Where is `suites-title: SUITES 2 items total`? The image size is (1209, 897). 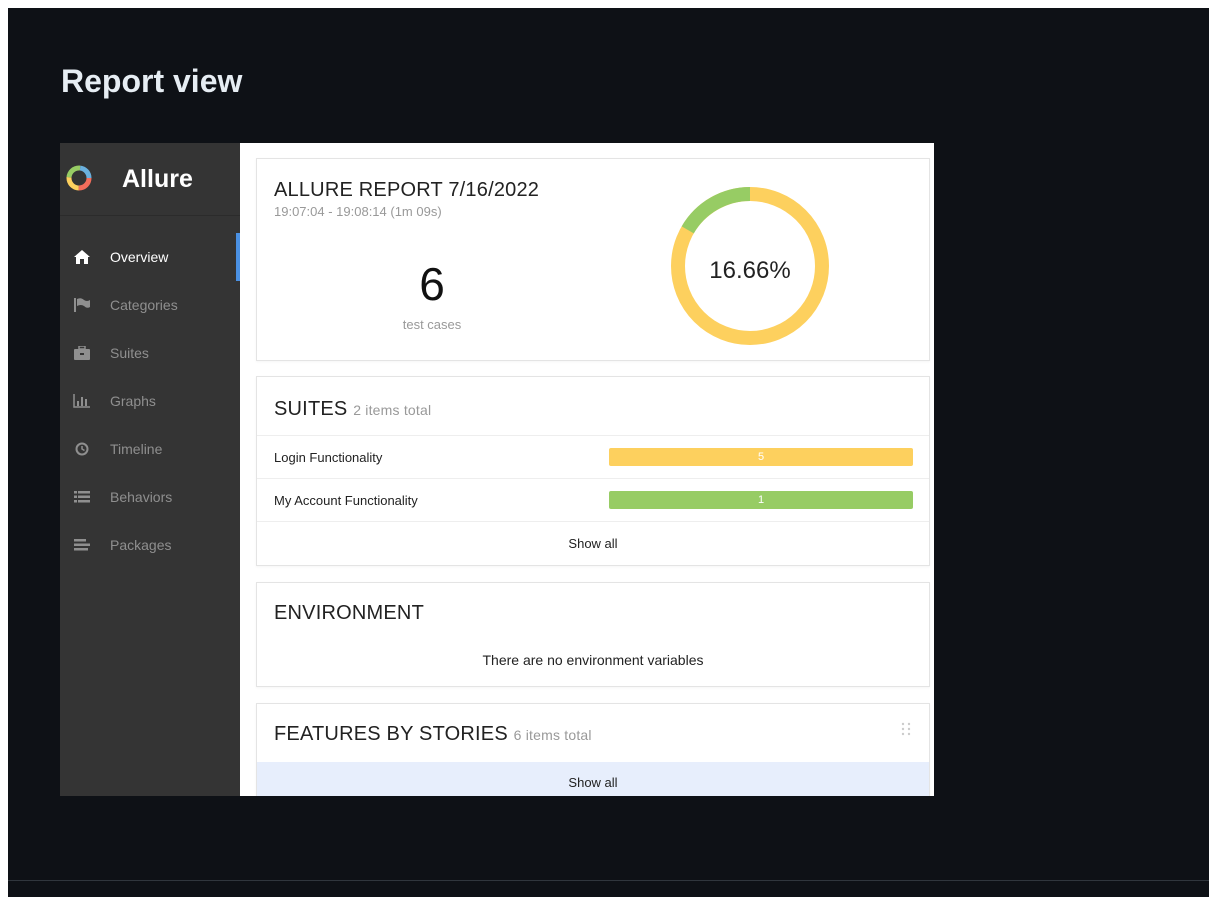 suites-title: SUITES 2 items total is located at coordinates (352, 409).